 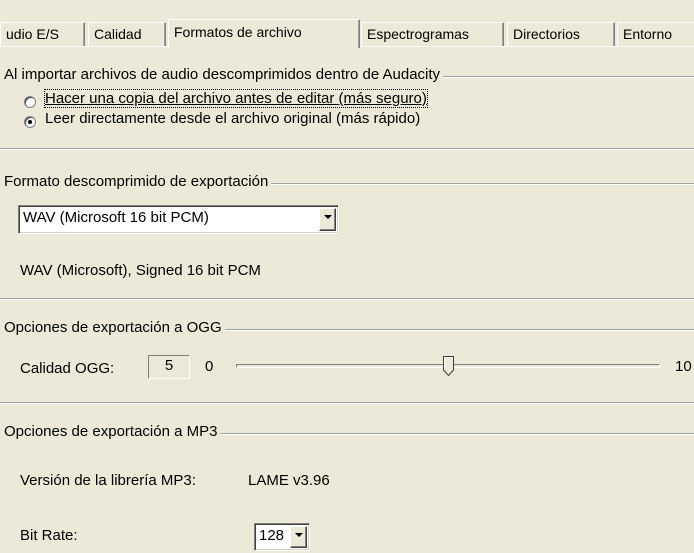 I want to click on bitrate-selected-value: 128, so click(x=272, y=535).